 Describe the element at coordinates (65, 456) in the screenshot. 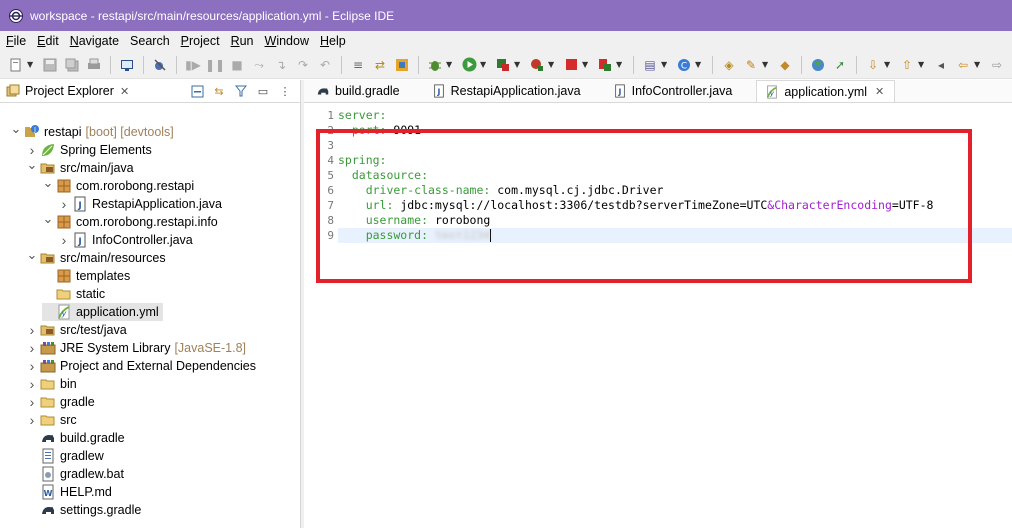

I see `tree-item-gradlew: gradlew` at that location.